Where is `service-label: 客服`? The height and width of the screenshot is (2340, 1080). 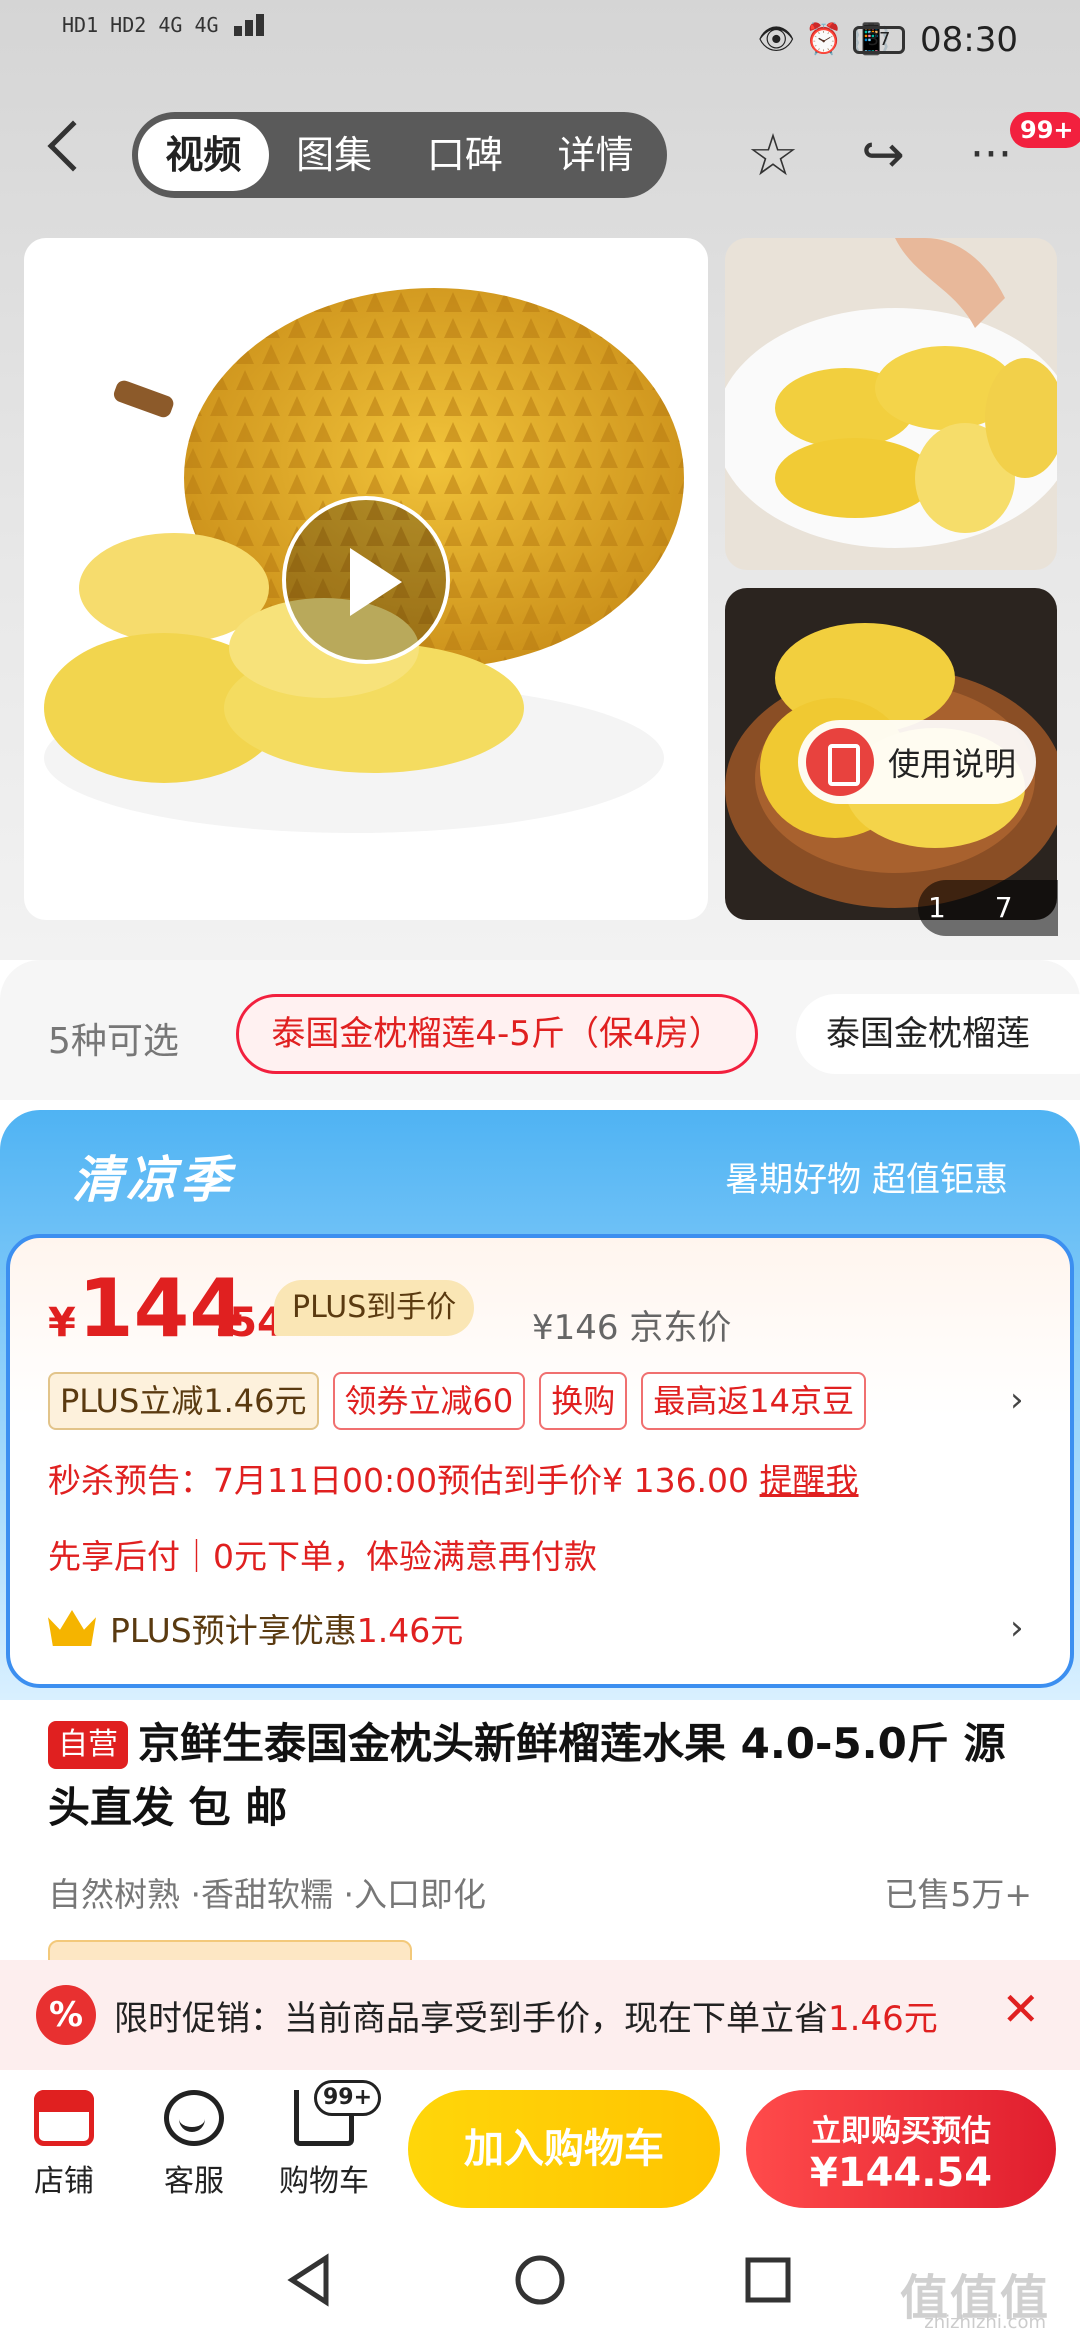
service-label: 客服 is located at coordinates (194, 2181).